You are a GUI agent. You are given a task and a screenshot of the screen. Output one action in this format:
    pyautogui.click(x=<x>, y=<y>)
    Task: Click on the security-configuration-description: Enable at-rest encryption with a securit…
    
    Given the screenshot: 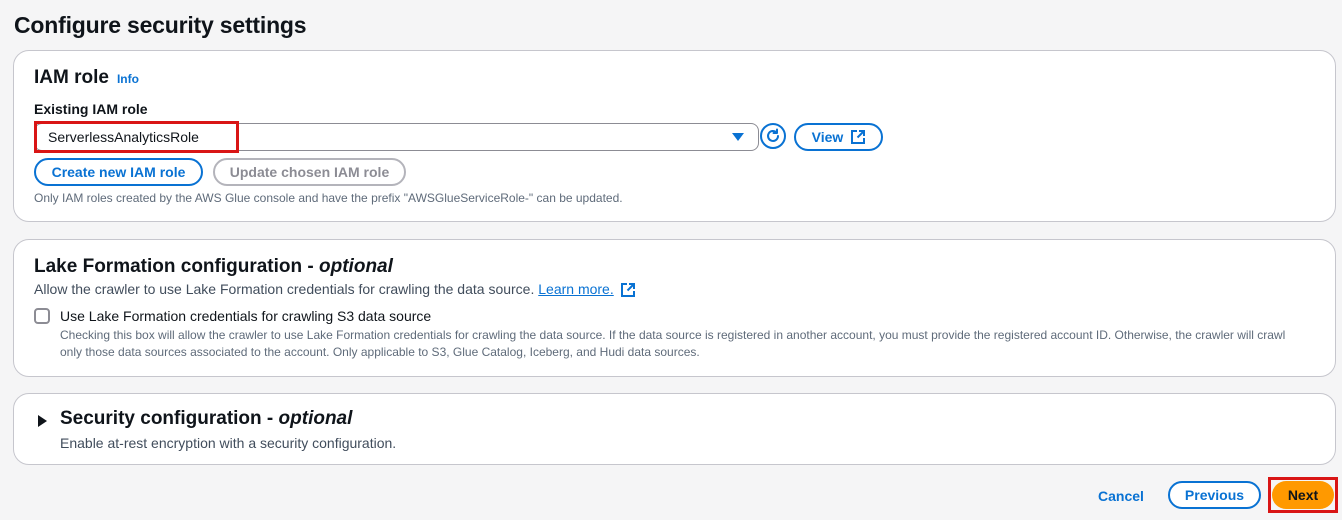 What is the action you would take?
    pyautogui.click(x=228, y=443)
    